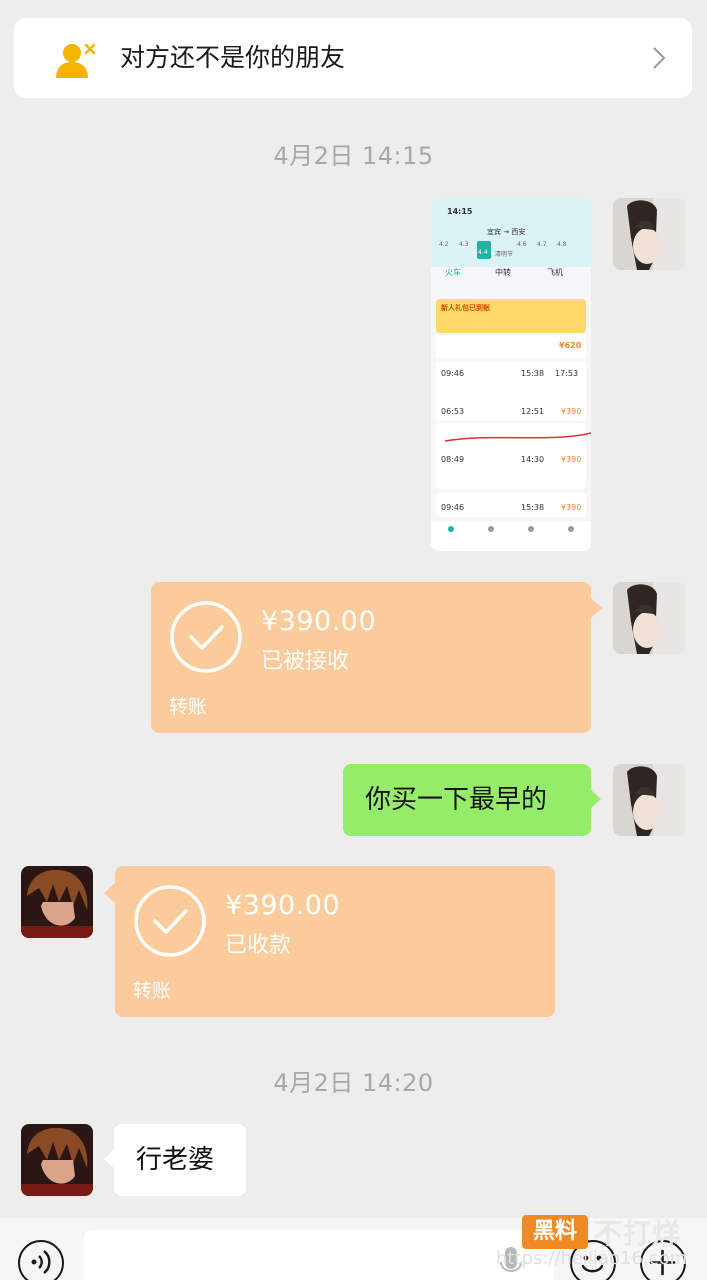  What do you see at coordinates (503, 272) in the screenshot?
I see `screenshot-mode: 中转` at bounding box center [503, 272].